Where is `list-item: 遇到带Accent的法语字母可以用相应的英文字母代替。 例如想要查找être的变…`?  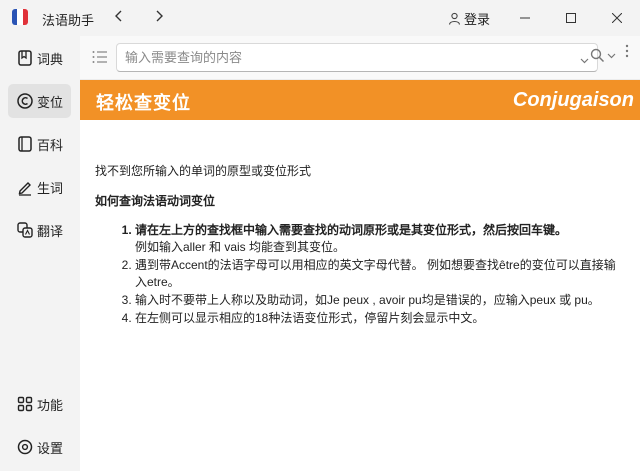 list-item: 遇到带Accent的法语字母可以用相应的英文字母代替。 例如想要查找être的变… is located at coordinates (380, 274).